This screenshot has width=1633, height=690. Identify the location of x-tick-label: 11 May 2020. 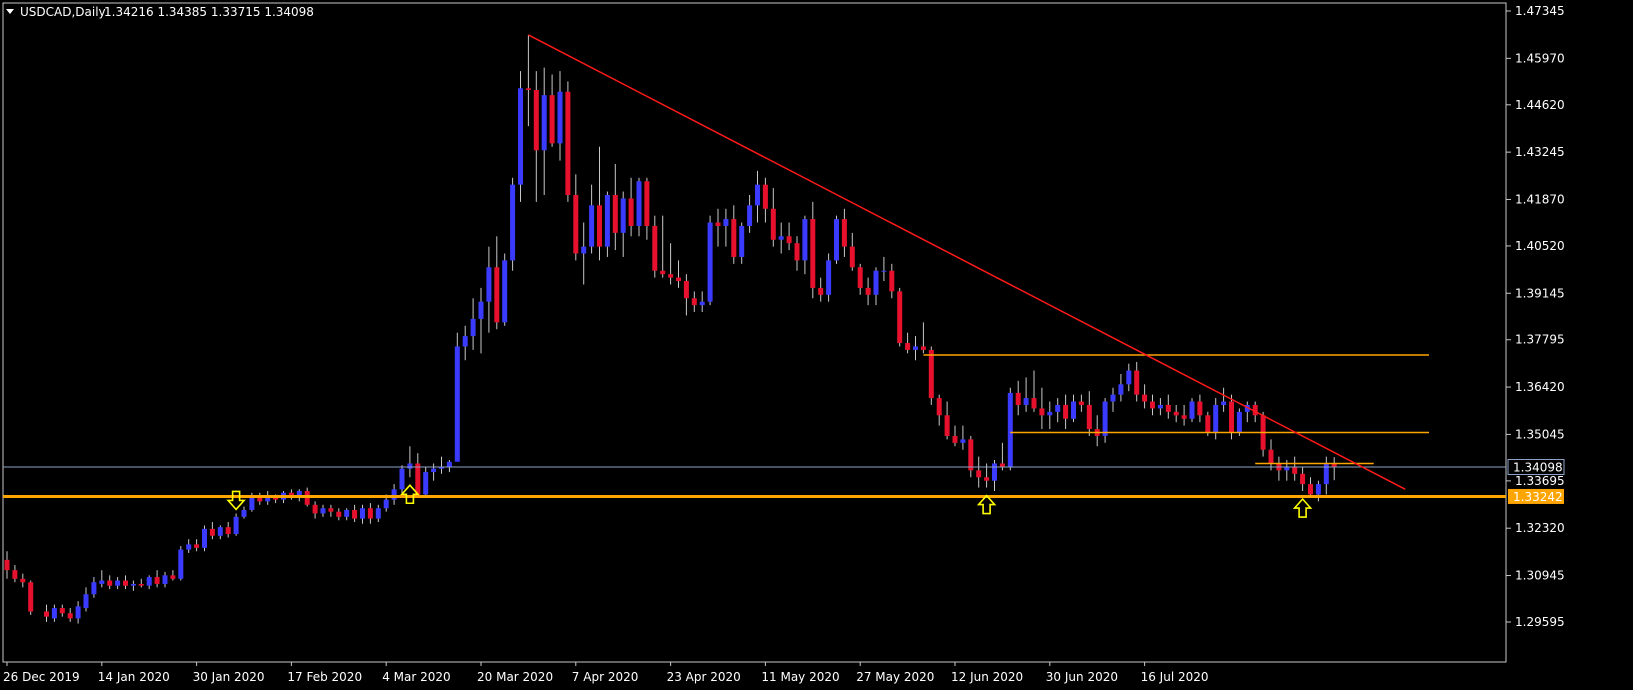
(800, 677).